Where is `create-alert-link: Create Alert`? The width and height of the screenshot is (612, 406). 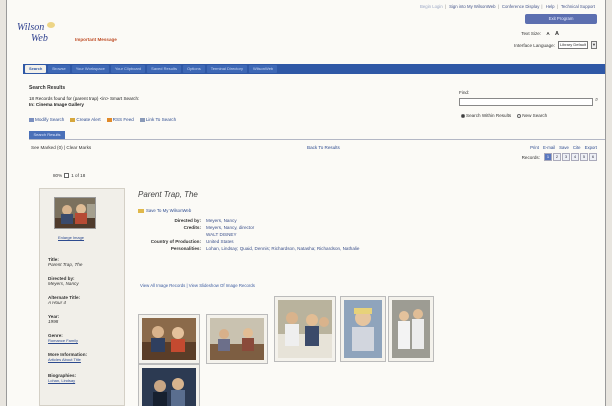
create-alert-link: Create Alert is located at coordinates (85, 119).